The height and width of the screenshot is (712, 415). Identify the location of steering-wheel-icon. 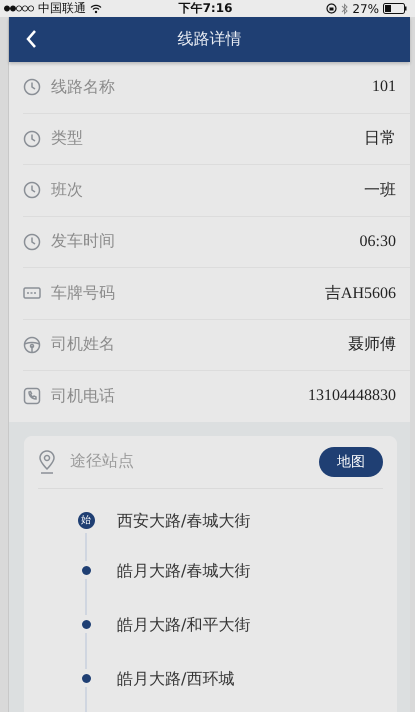
(32, 345).